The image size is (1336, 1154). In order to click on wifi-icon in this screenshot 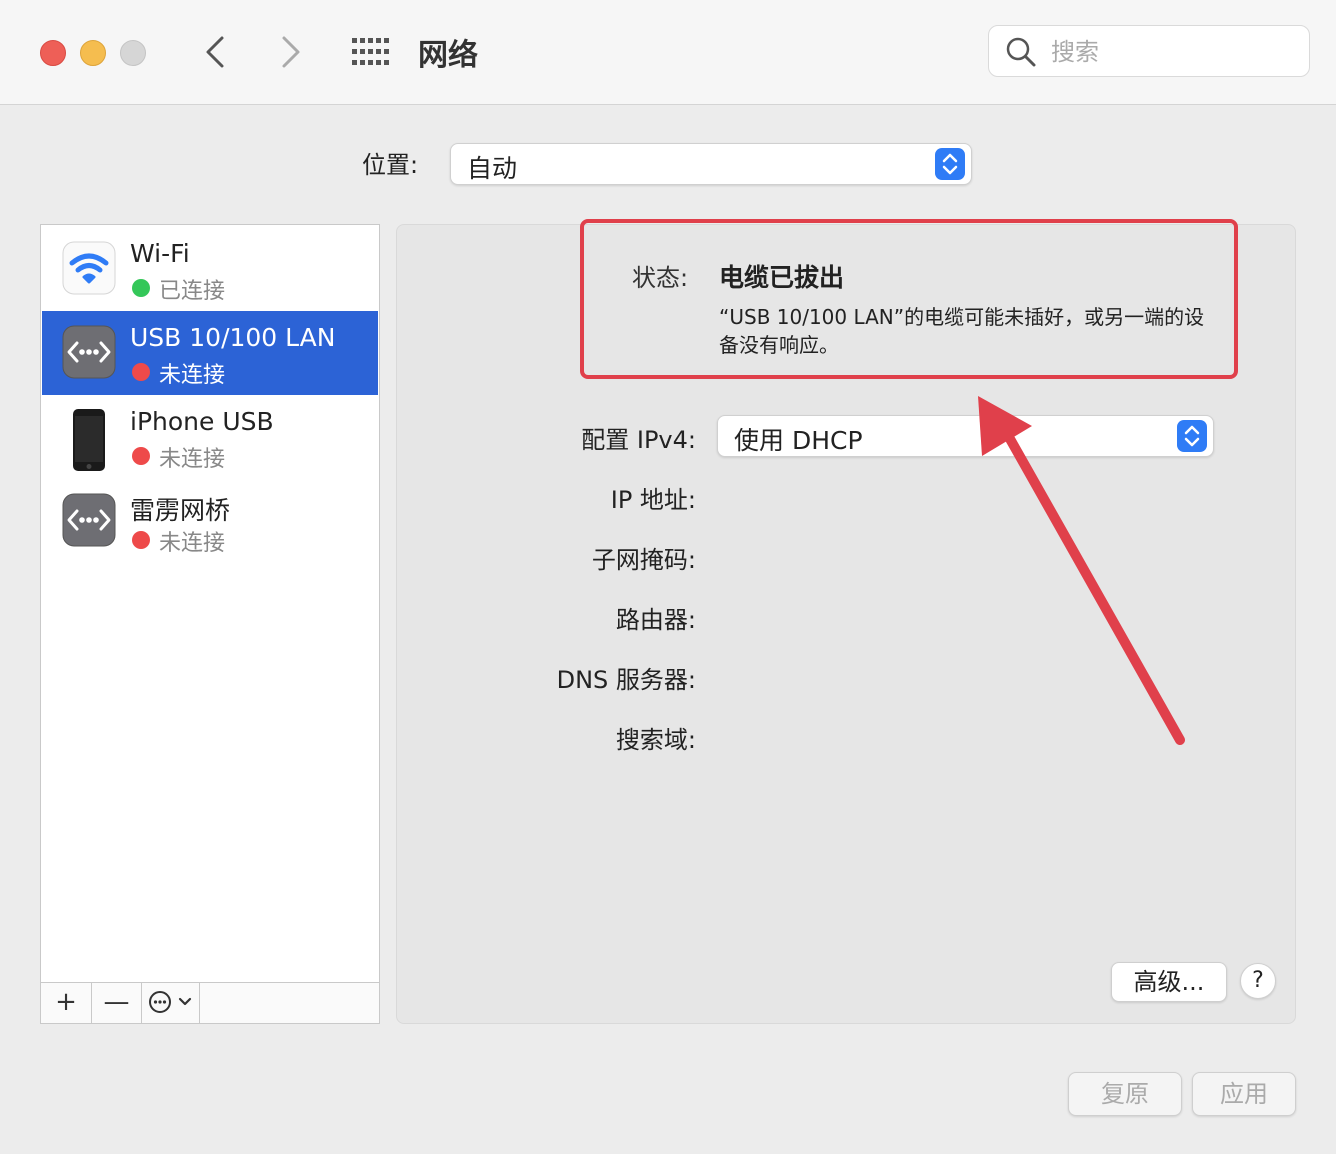, I will do `click(89, 269)`.